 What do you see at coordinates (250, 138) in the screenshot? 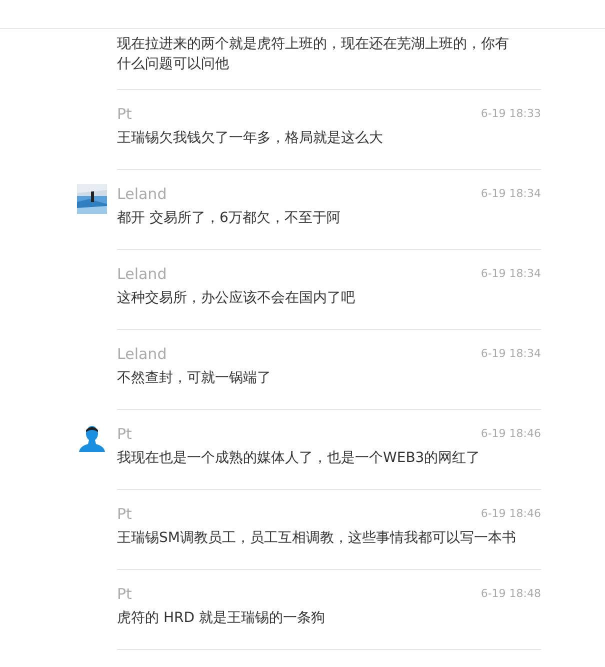
I see `message-text: 王瑞锡欠我钱欠了一年多，格局就是这么大` at bounding box center [250, 138].